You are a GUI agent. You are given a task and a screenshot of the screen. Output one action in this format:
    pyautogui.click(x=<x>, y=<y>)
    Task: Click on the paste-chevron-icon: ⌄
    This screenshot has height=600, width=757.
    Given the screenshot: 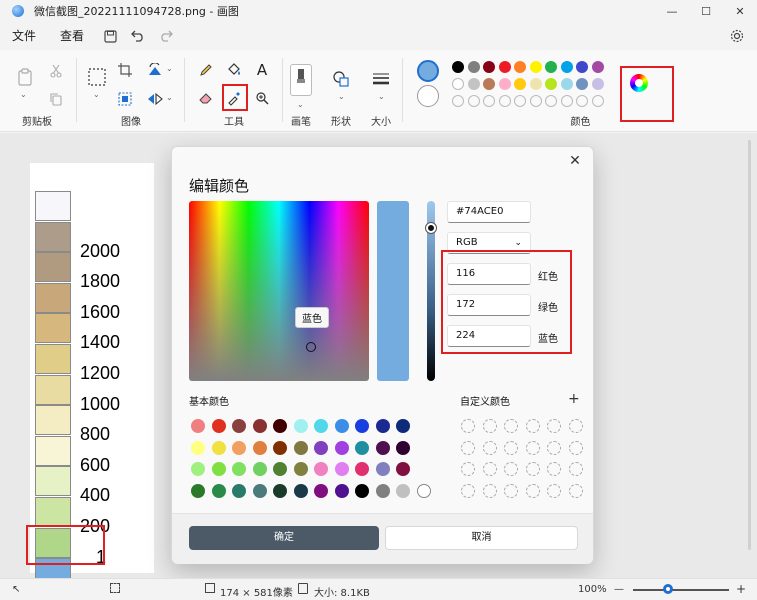 What is the action you would take?
    pyautogui.click(x=23, y=94)
    